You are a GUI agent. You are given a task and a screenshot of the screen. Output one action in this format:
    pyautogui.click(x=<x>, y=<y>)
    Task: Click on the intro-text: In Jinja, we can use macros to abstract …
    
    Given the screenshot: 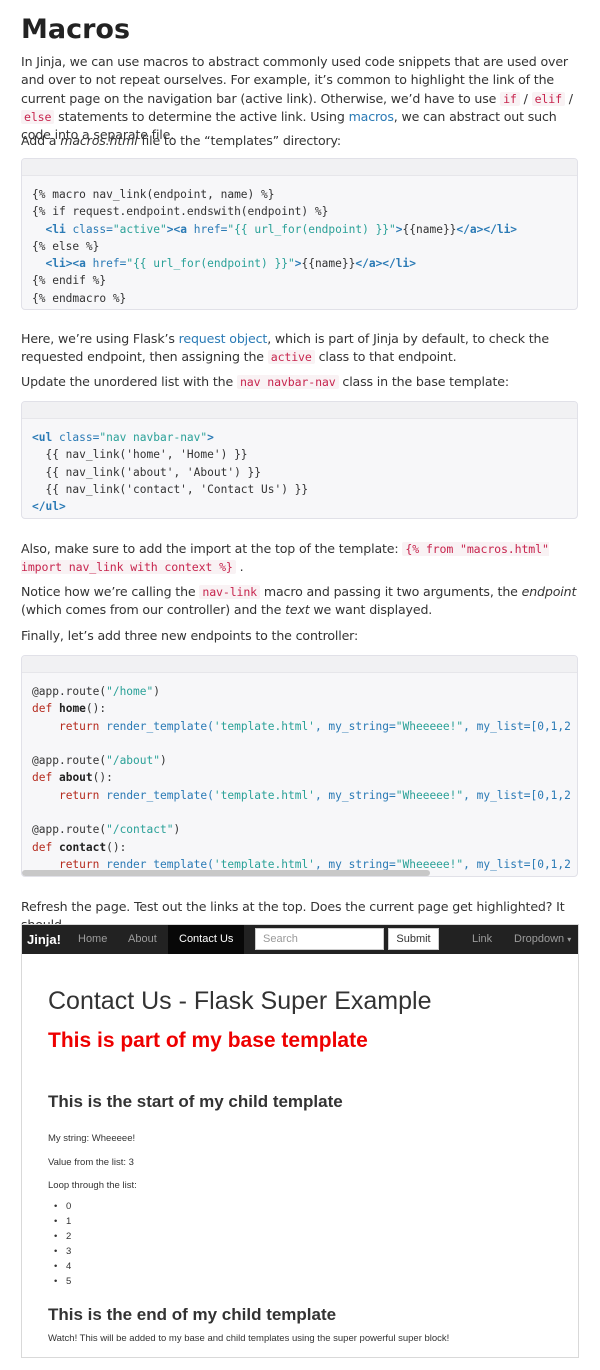 What is the action you would take?
    pyautogui.click(x=294, y=80)
    